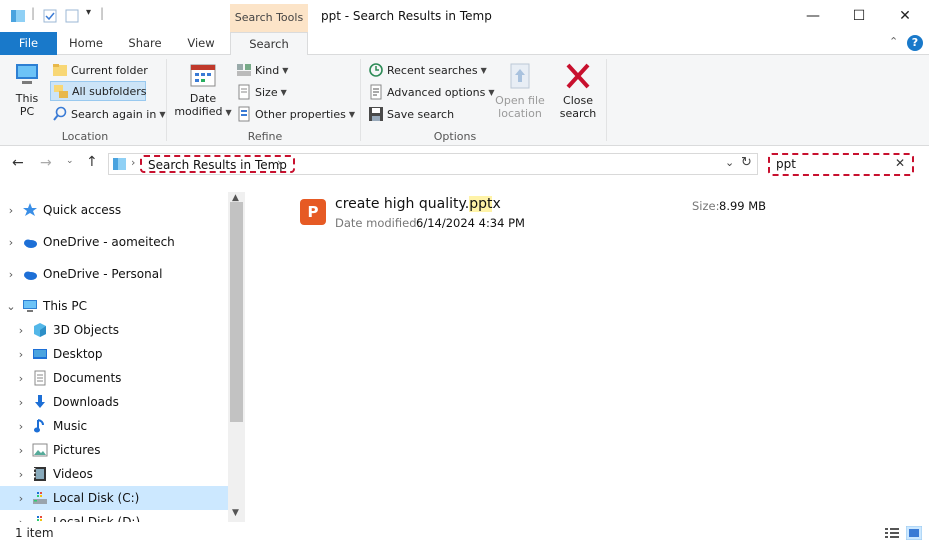 This screenshot has height=545, width=929. I want to click on tab-home: Home, so click(86, 43).